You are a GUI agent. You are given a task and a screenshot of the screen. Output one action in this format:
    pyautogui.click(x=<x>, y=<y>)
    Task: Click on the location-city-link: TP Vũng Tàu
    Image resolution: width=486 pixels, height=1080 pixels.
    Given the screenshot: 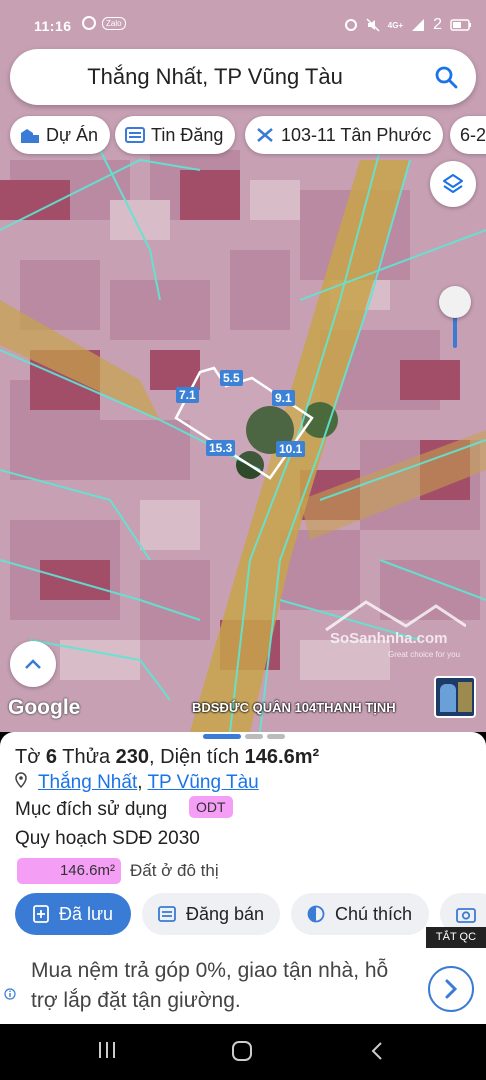 What is the action you would take?
    pyautogui.click(x=202, y=782)
    